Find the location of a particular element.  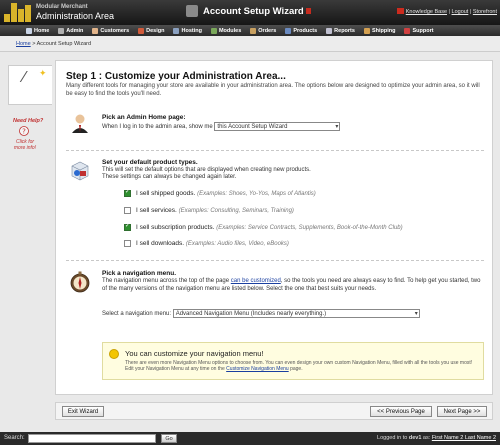

nav-support: Support is located at coordinates (419, 30).